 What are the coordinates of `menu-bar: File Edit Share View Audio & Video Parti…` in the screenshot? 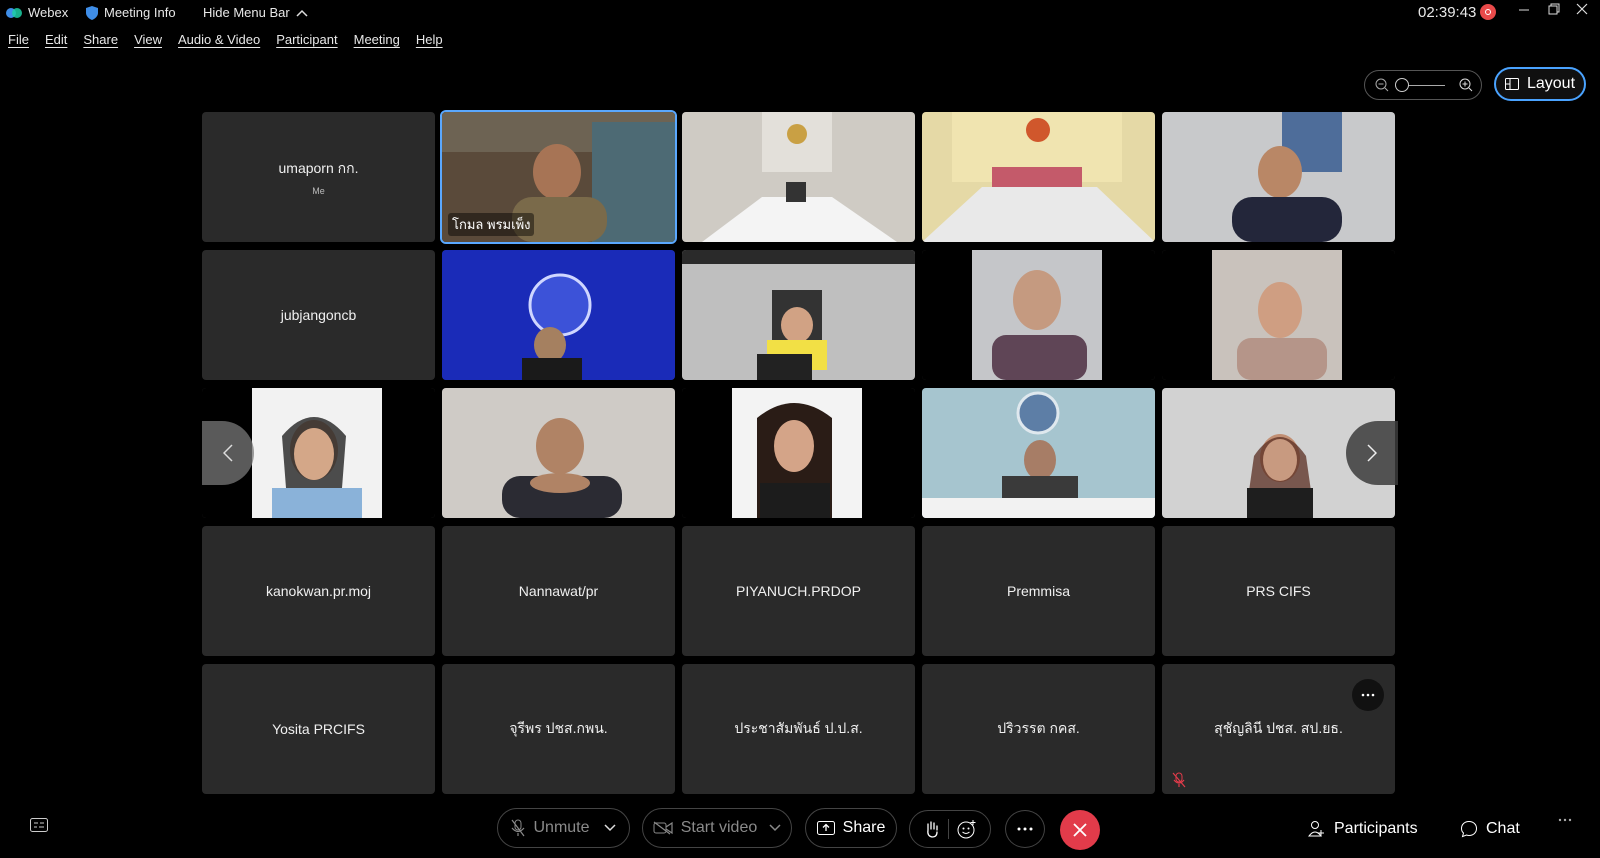 It's located at (225, 42).